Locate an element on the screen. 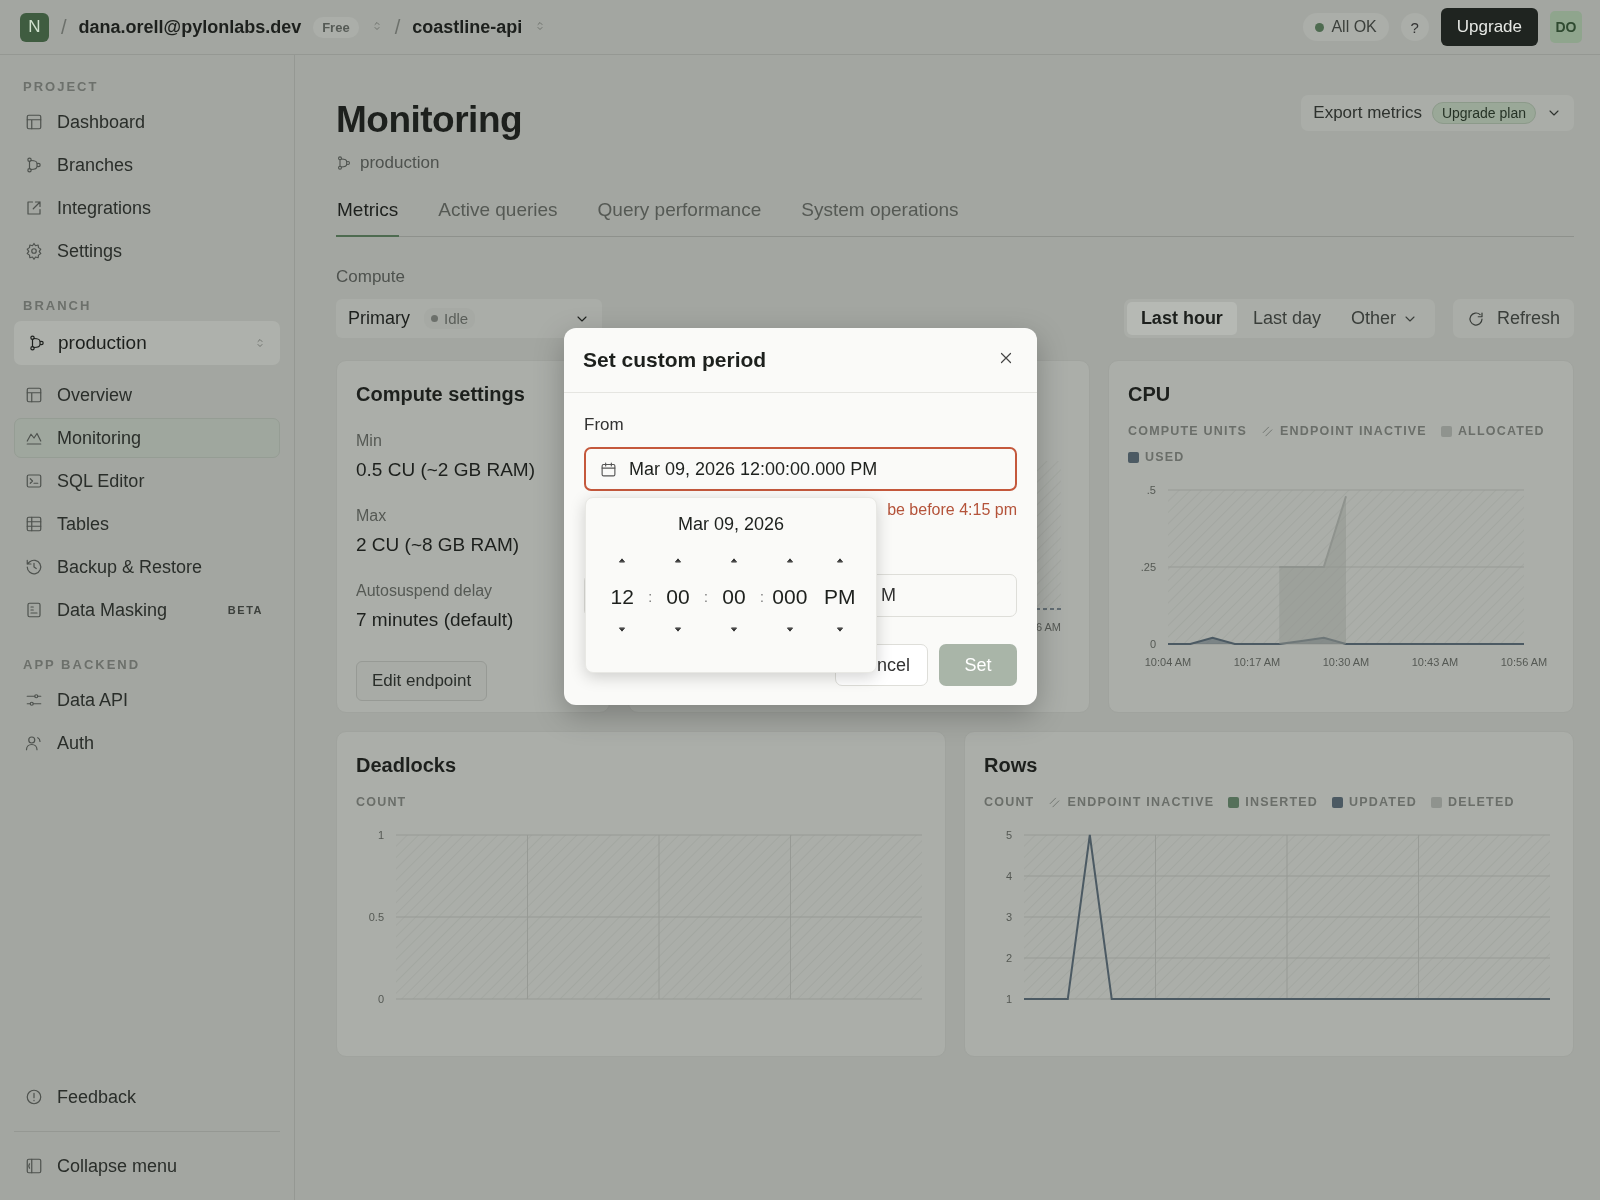 This screenshot has height=1200, width=1600. document-icon is located at coordinates (34, 610).